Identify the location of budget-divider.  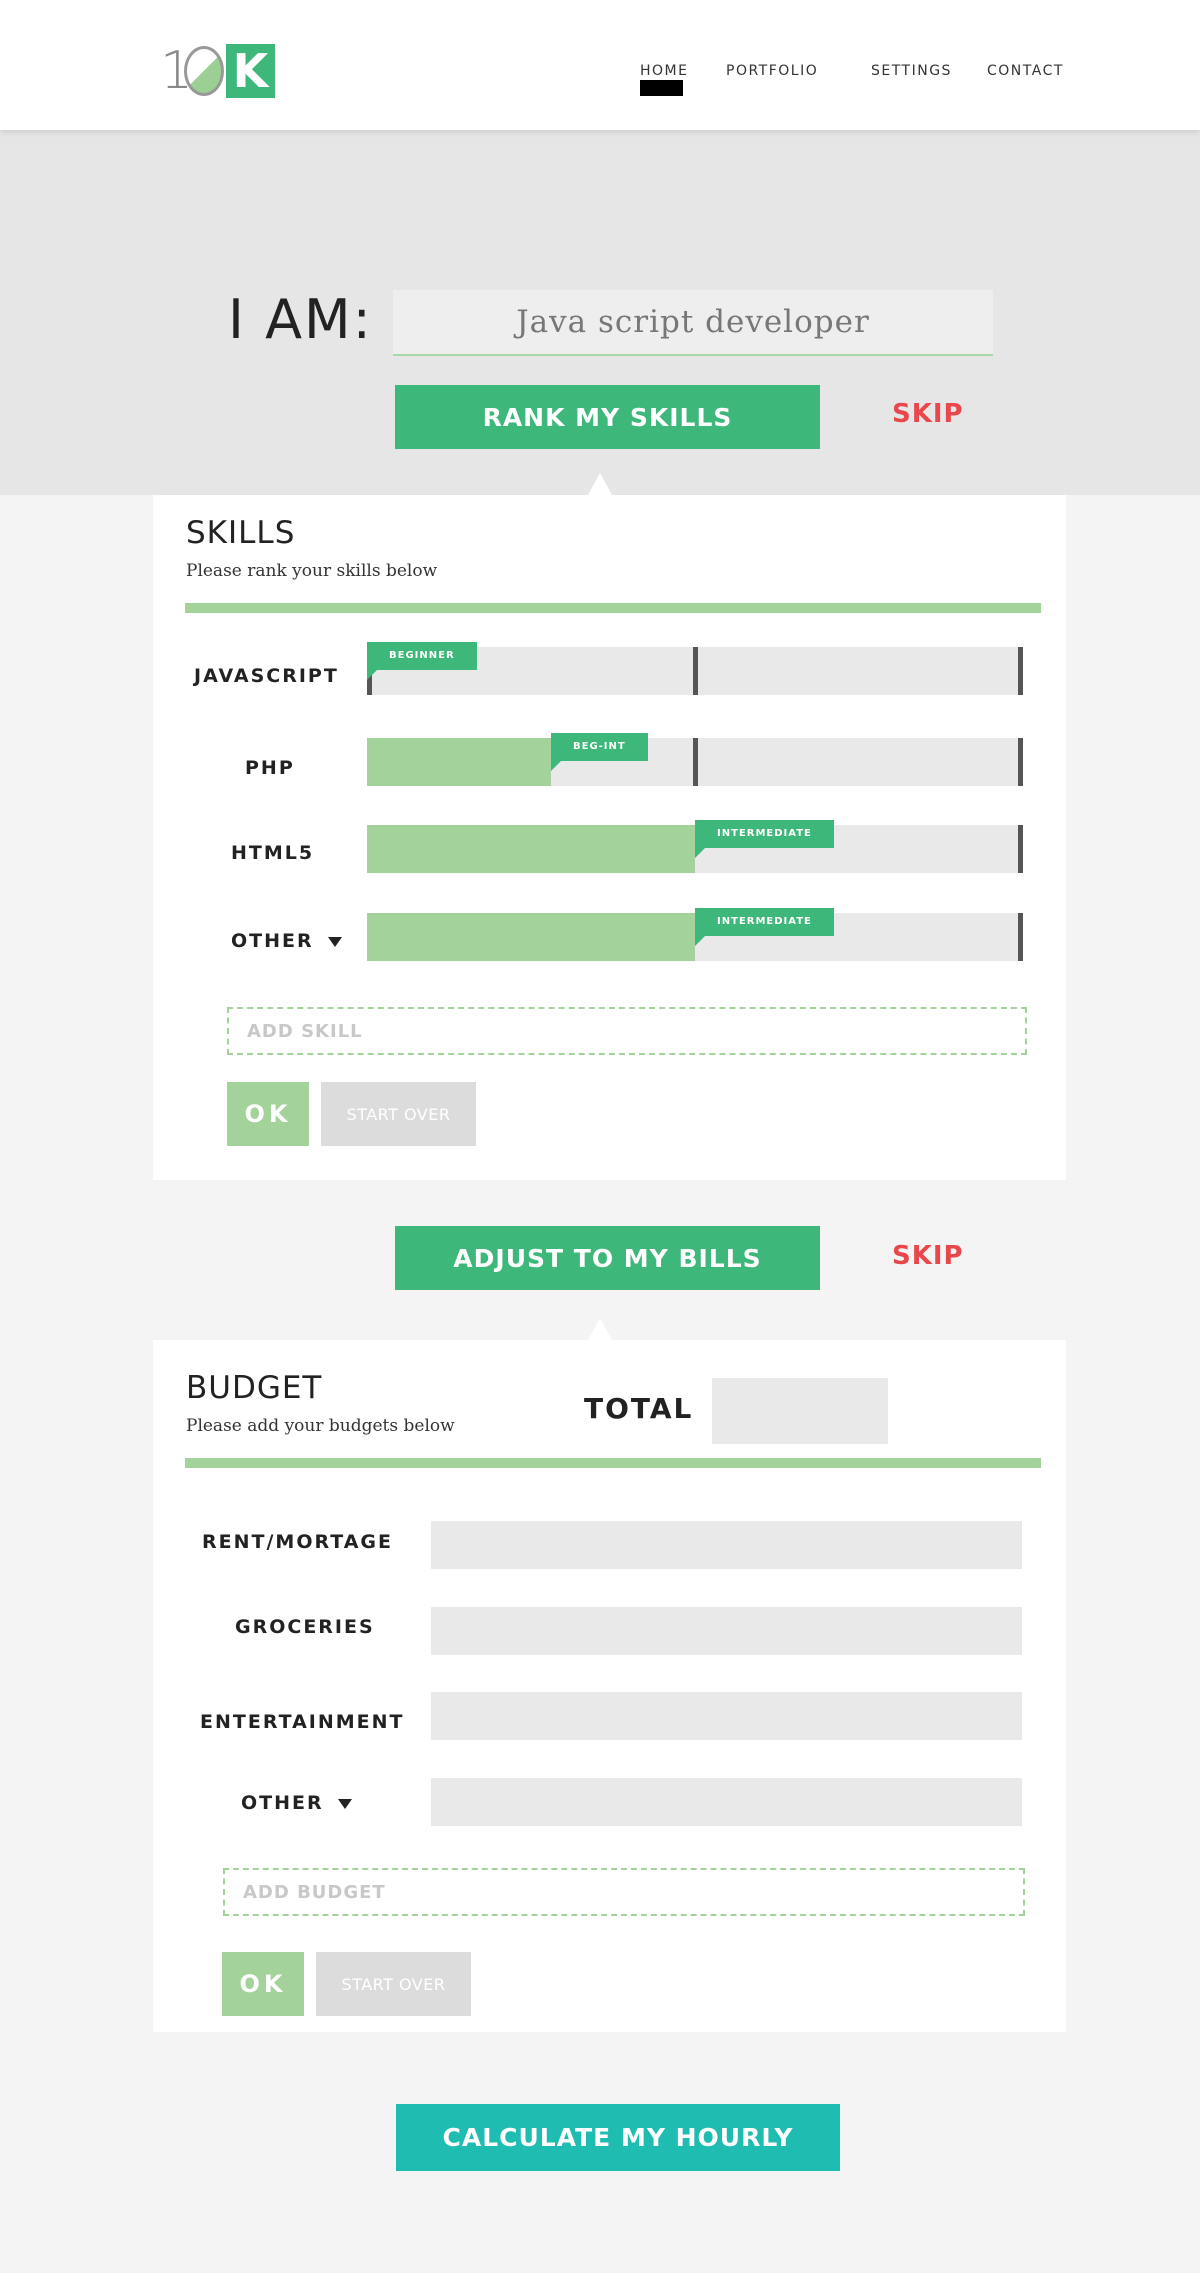
(613, 1463).